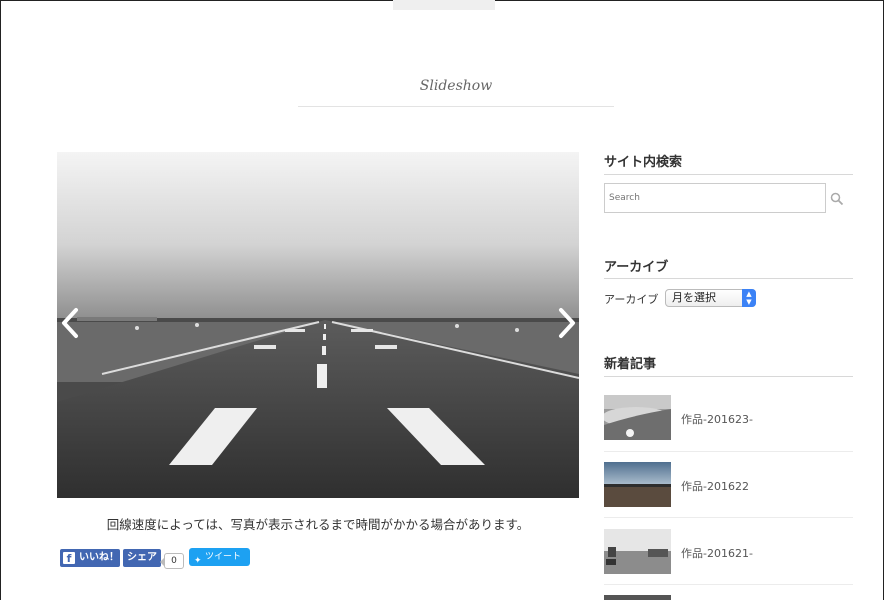  Describe the element at coordinates (99, 557) in the screenshot. I see `facebook-like-label: いいね！` at that location.